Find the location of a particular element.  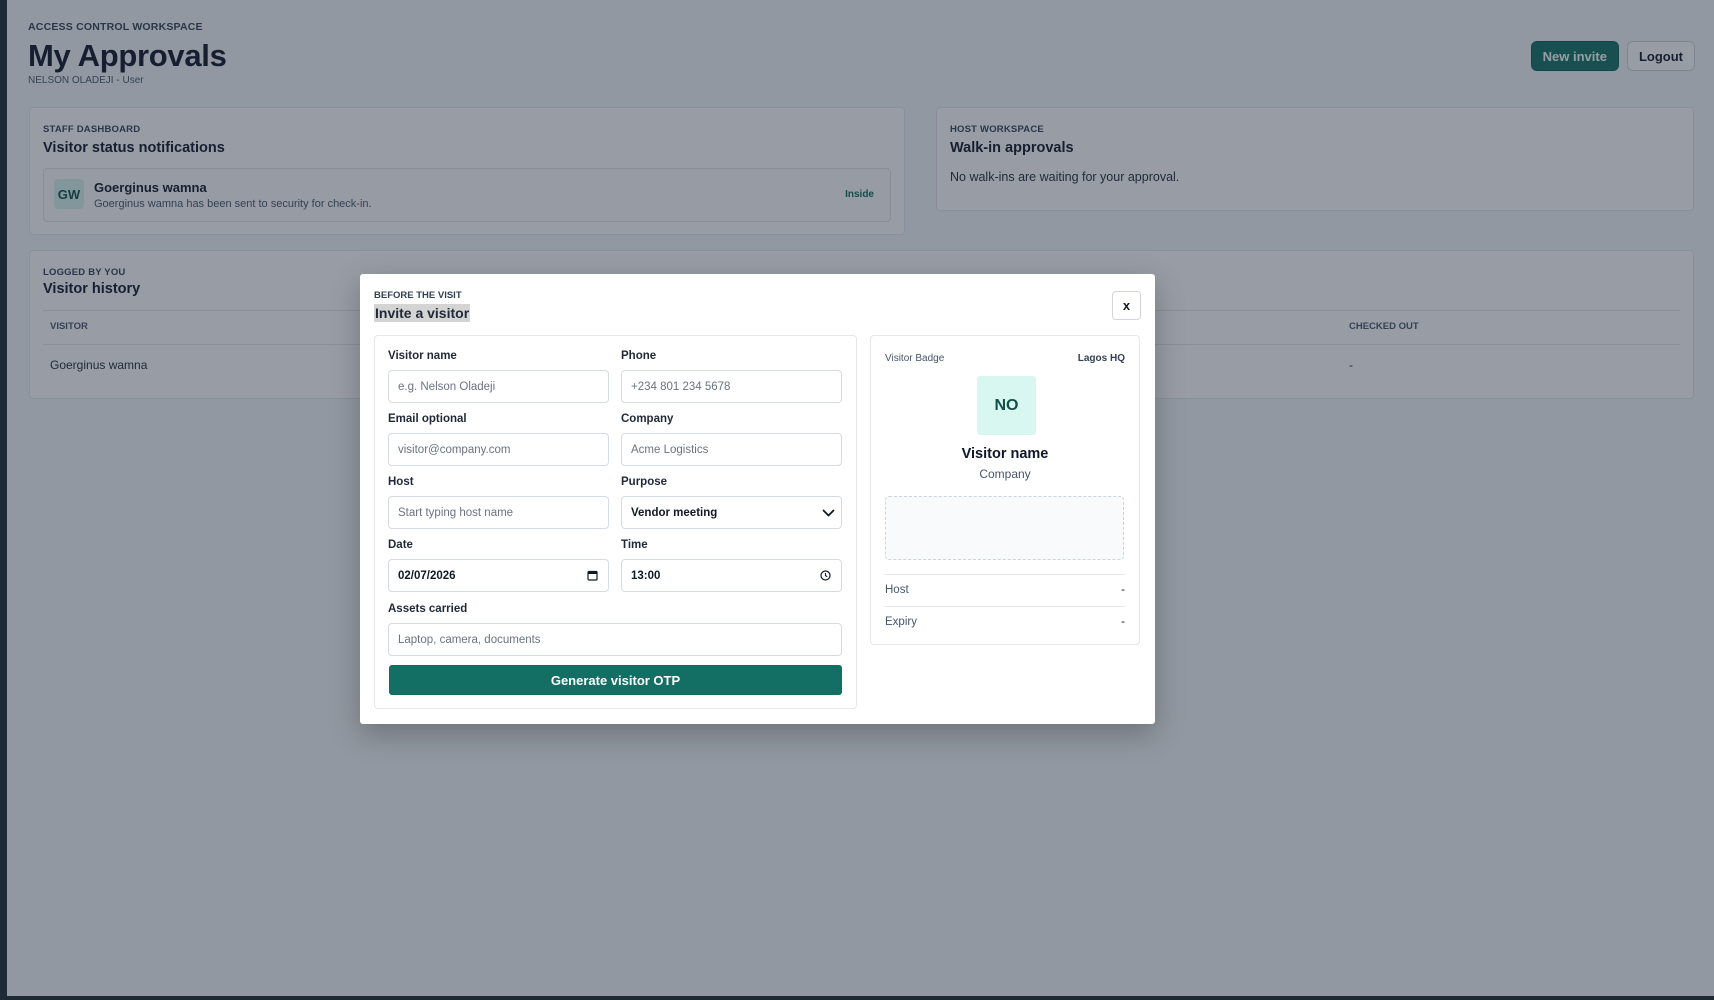

purpose-label: Purpose is located at coordinates (644, 482).